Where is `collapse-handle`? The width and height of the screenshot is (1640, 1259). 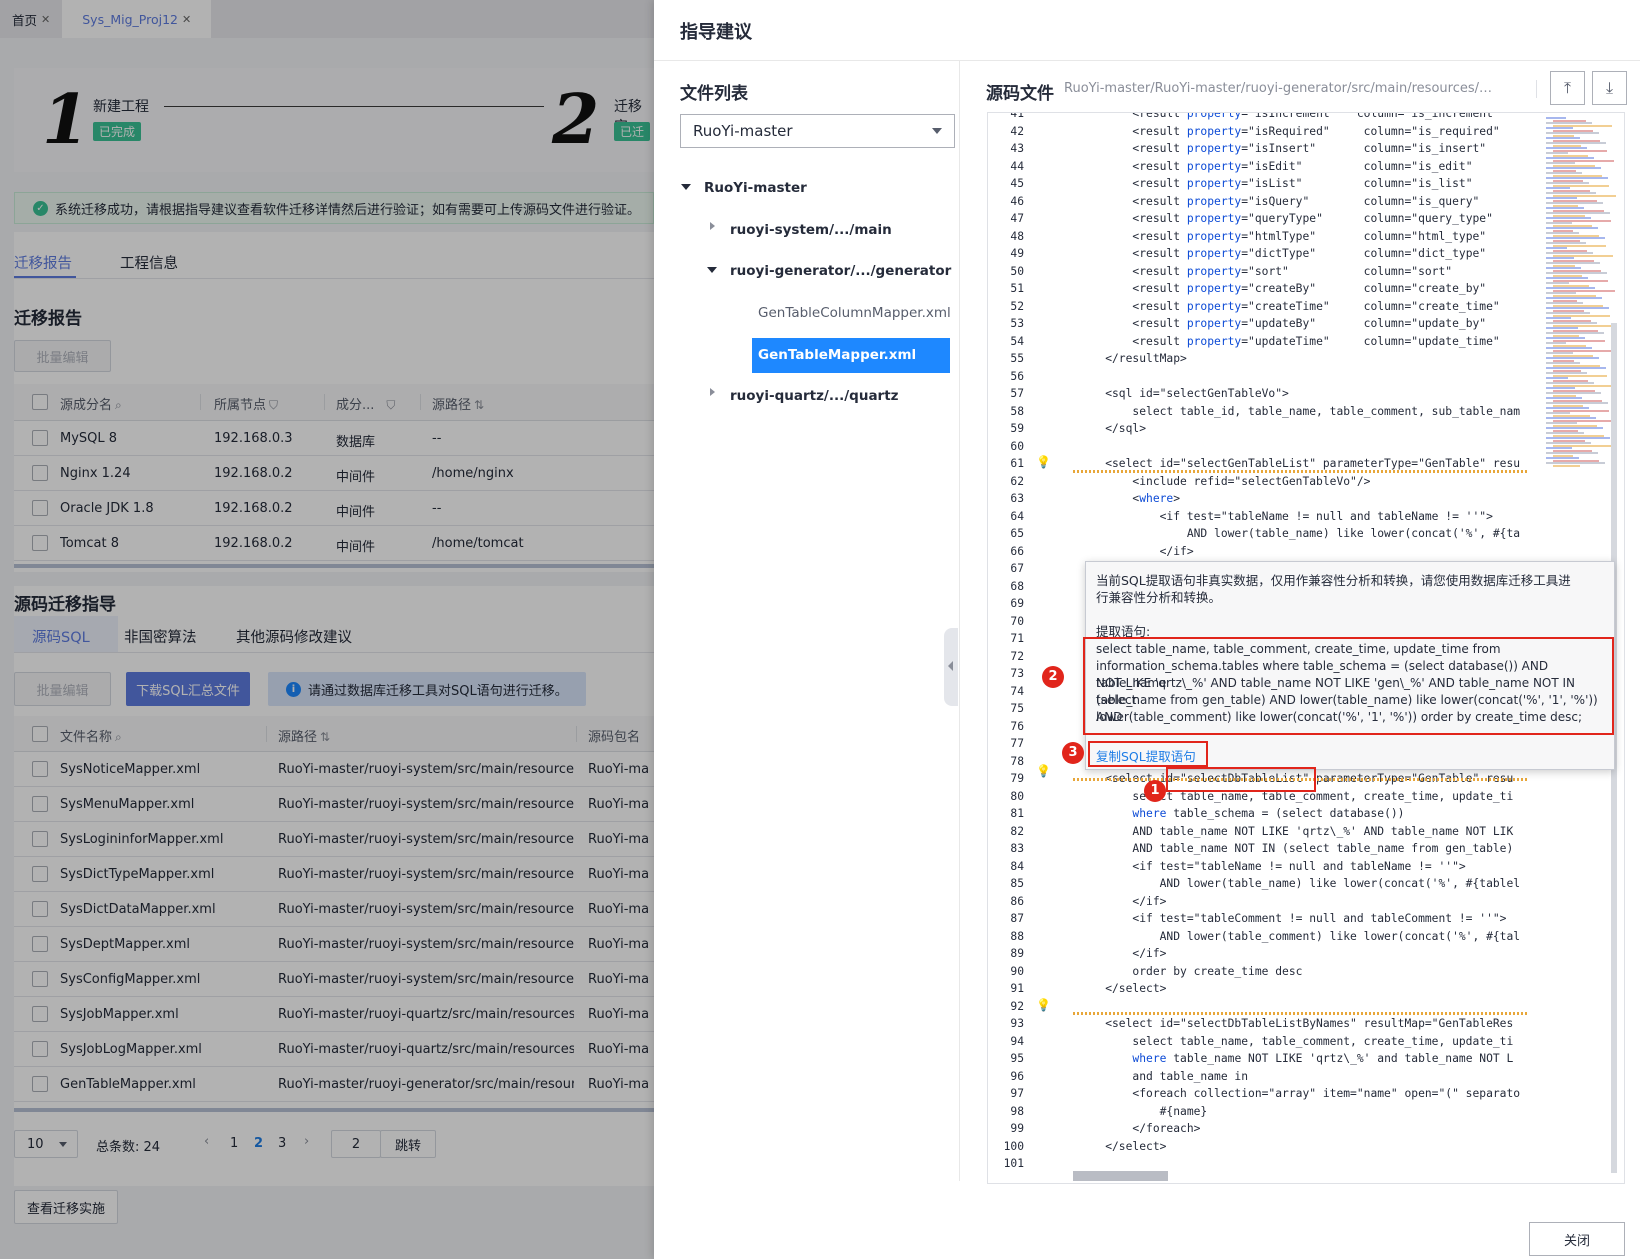 collapse-handle is located at coordinates (951, 667).